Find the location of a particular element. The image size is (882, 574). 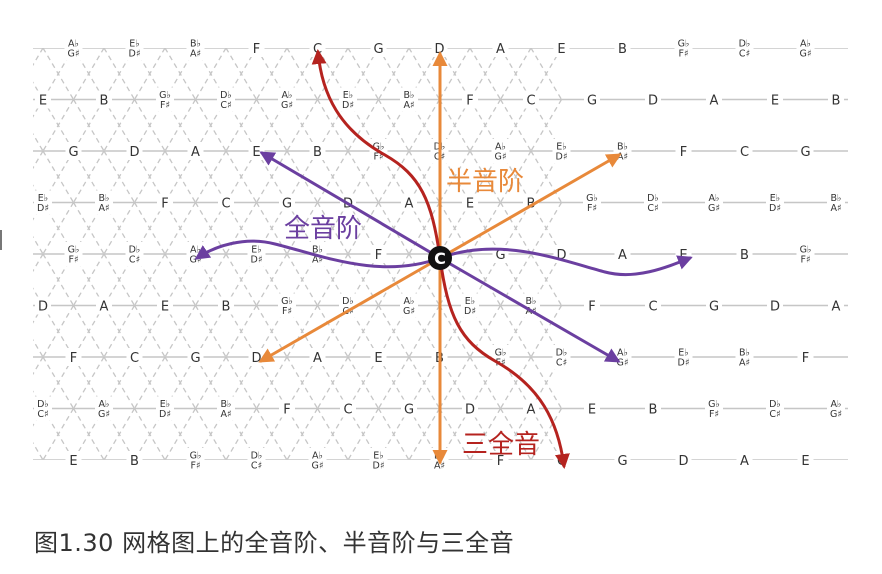

center-note-label: C is located at coordinates (440, 258).